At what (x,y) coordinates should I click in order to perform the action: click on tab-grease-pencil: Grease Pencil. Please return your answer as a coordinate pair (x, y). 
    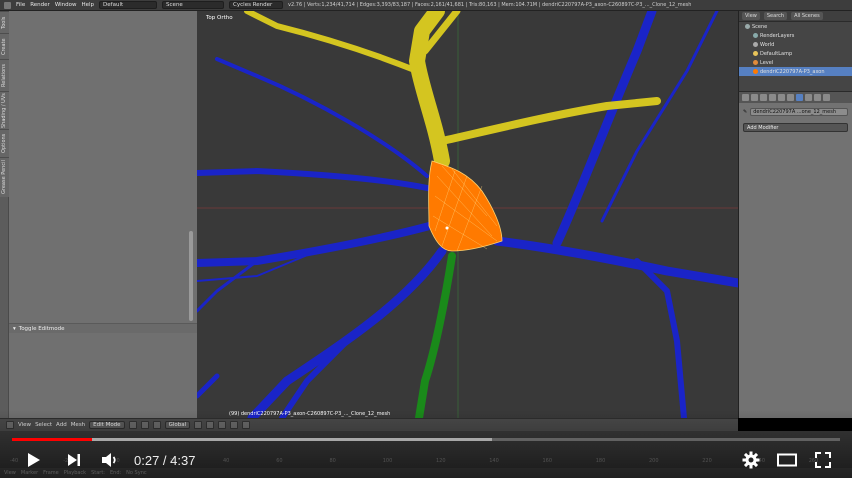
    Looking at the image, I should click on (4, 177).